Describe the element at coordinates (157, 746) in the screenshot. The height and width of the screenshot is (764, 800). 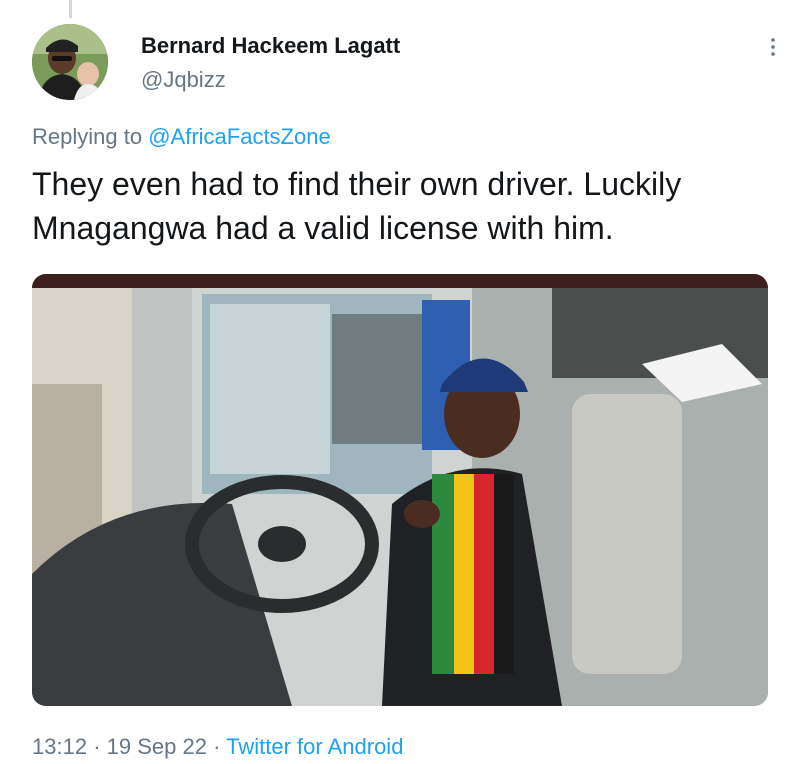
I see `tweet-date: 19 Sep 22` at that location.